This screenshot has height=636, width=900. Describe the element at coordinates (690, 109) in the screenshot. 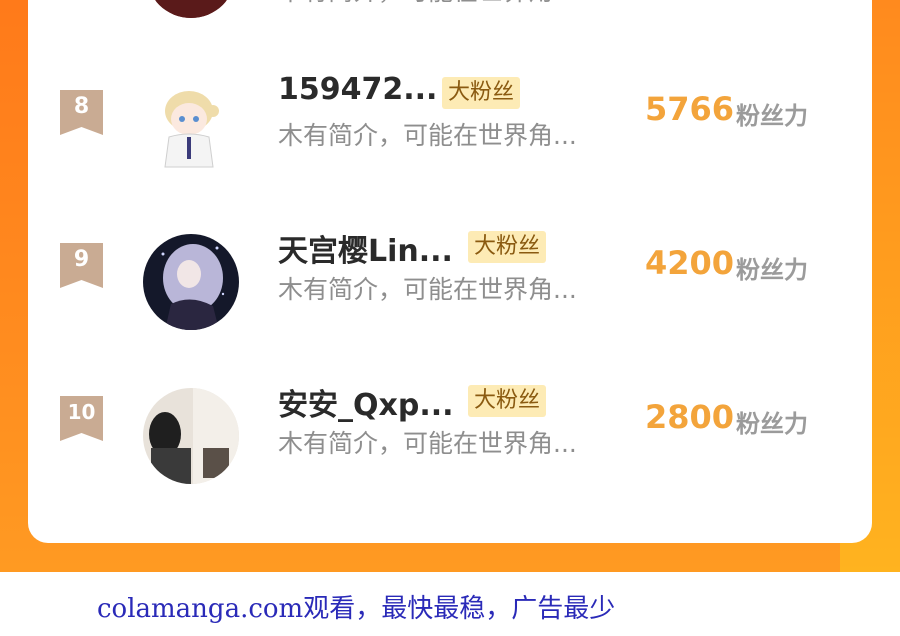

I see `fan-score: 5766` at that location.